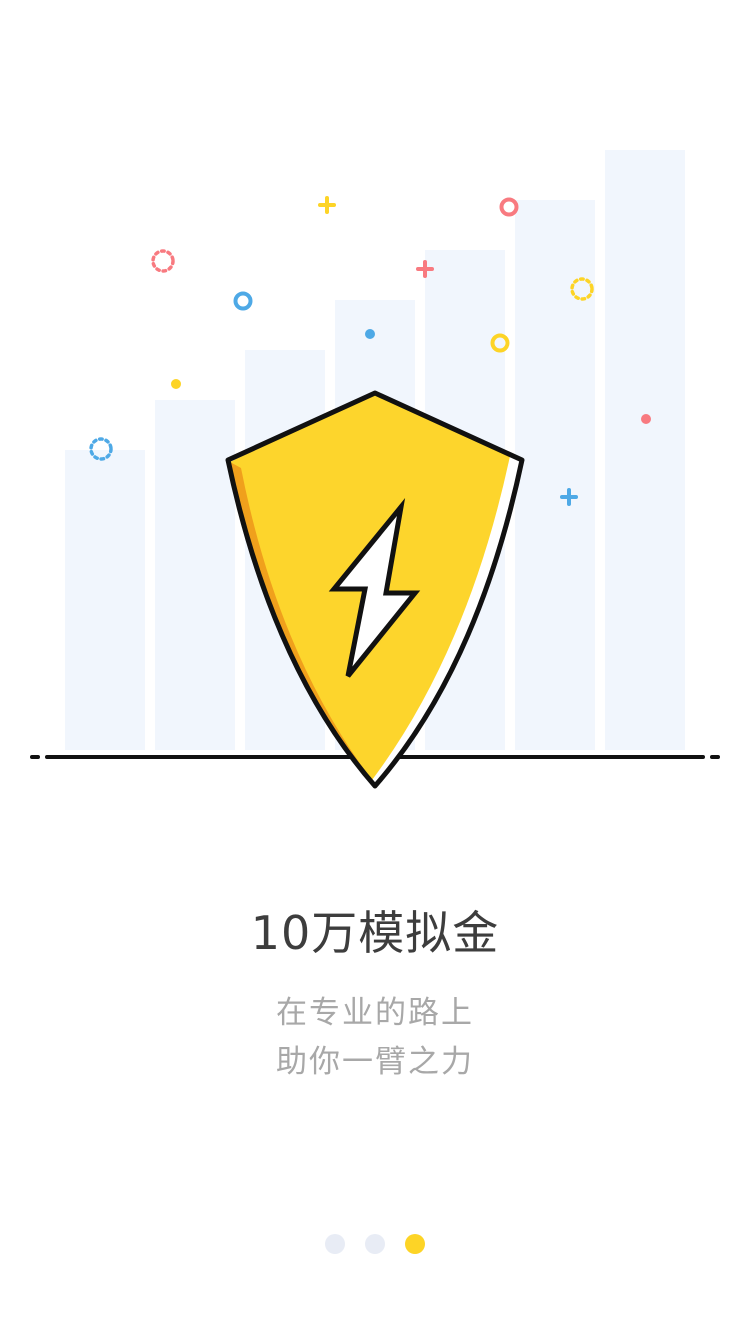  What do you see at coordinates (327, 205) in the screenshot?
I see `plus-sparkle-icon` at bounding box center [327, 205].